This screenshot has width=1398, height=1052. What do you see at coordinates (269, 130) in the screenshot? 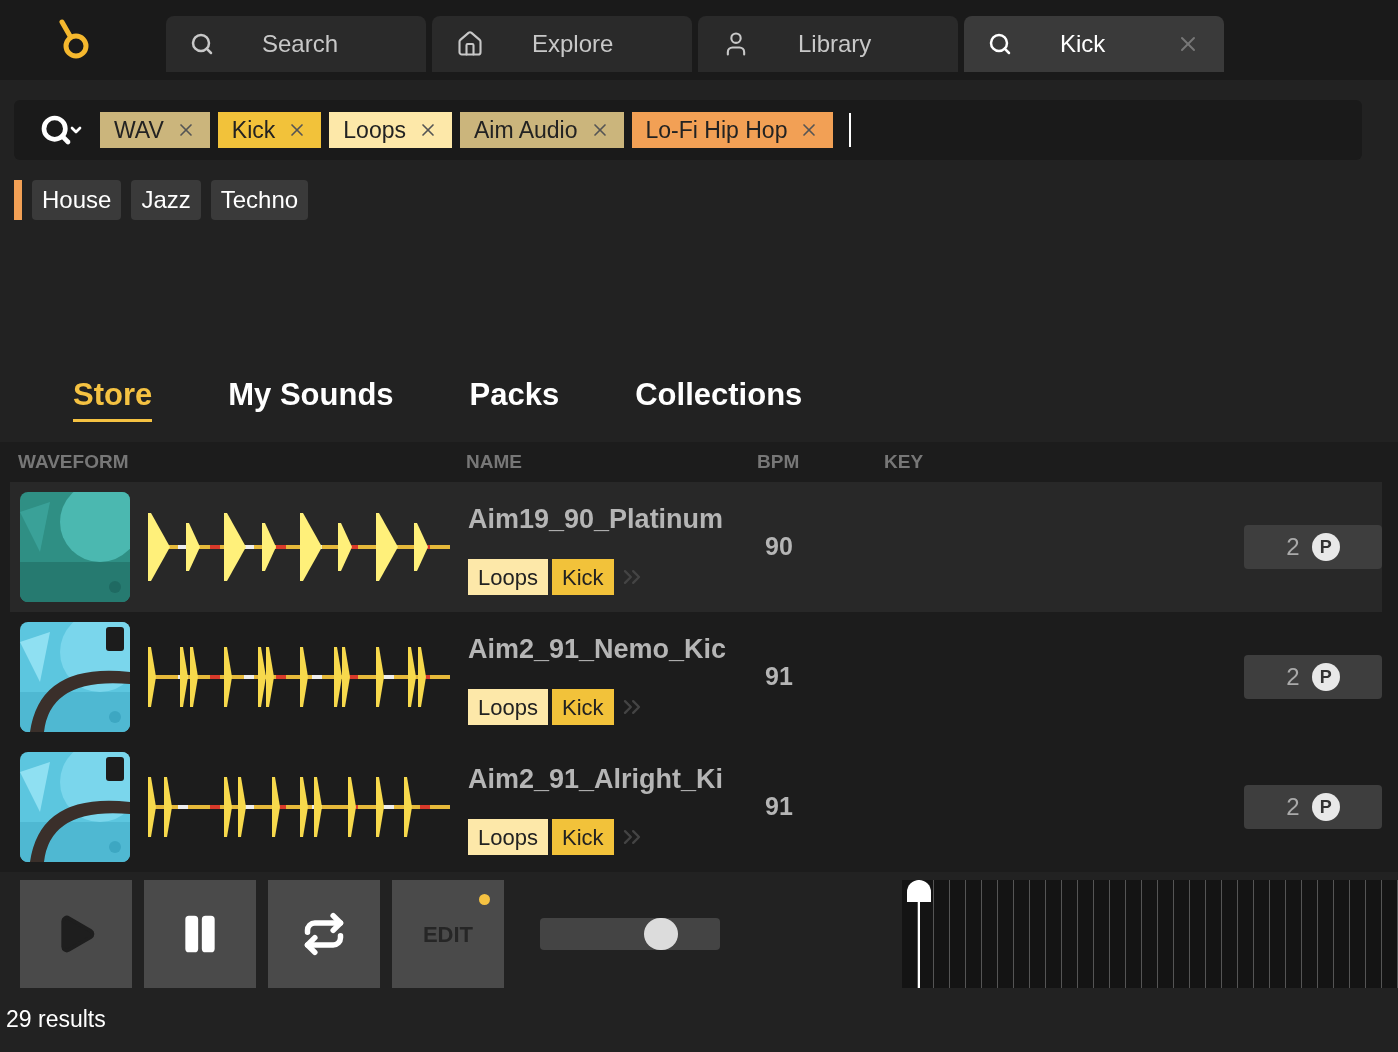
I see `filter-tag: Kick` at bounding box center [269, 130].